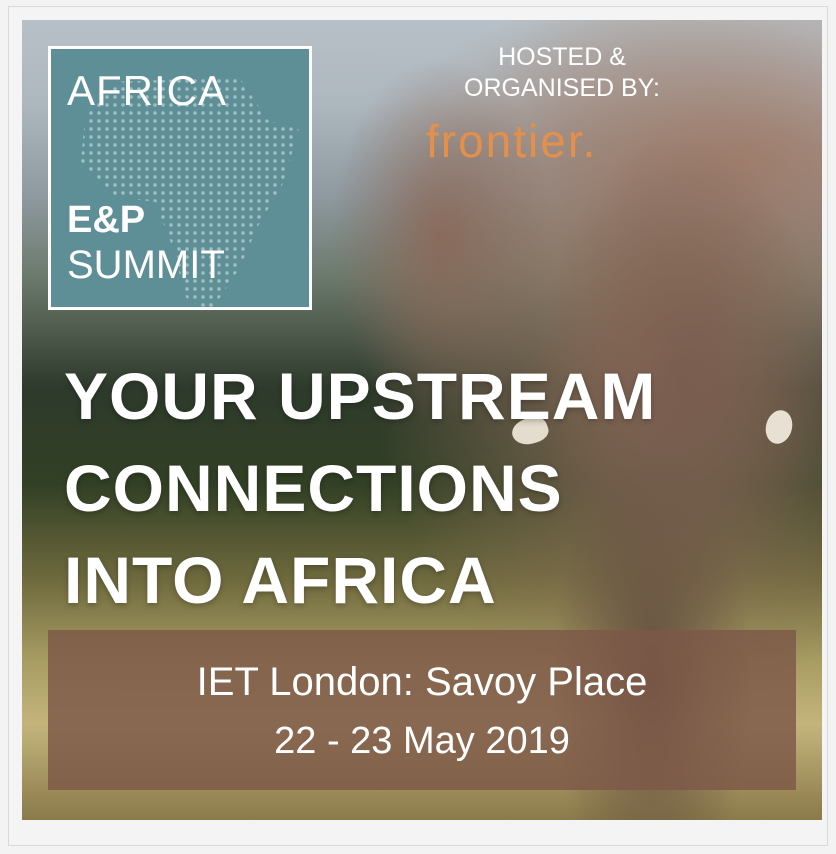 This screenshot has width=836, height=854. What do you see at coordinates (562, 57) in the screenshot?
I see `hosted-line-1: HOSTED &` at bounding box center [562, 57].